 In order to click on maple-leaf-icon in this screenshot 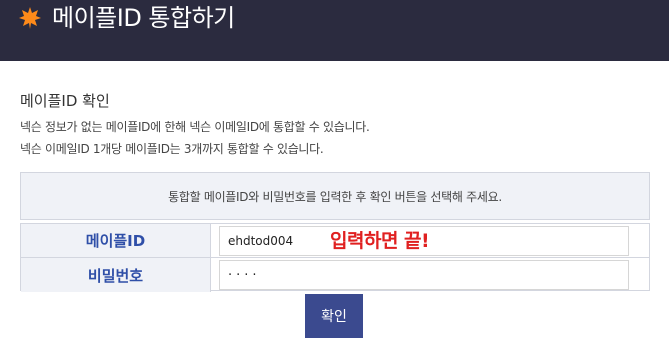, I will do `click(30, 18)`.